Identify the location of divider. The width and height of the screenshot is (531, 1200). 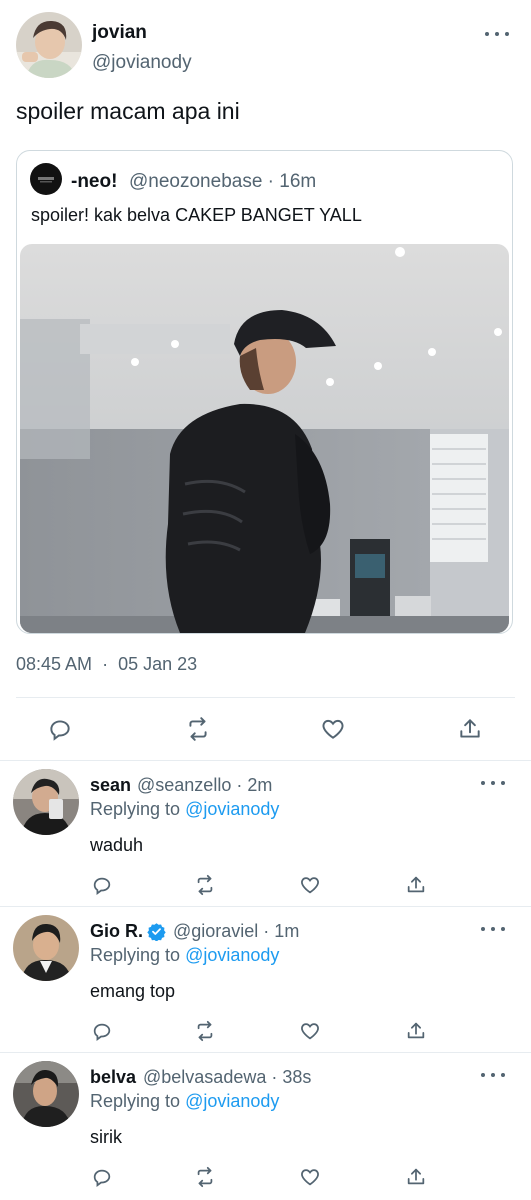
(265, 697).